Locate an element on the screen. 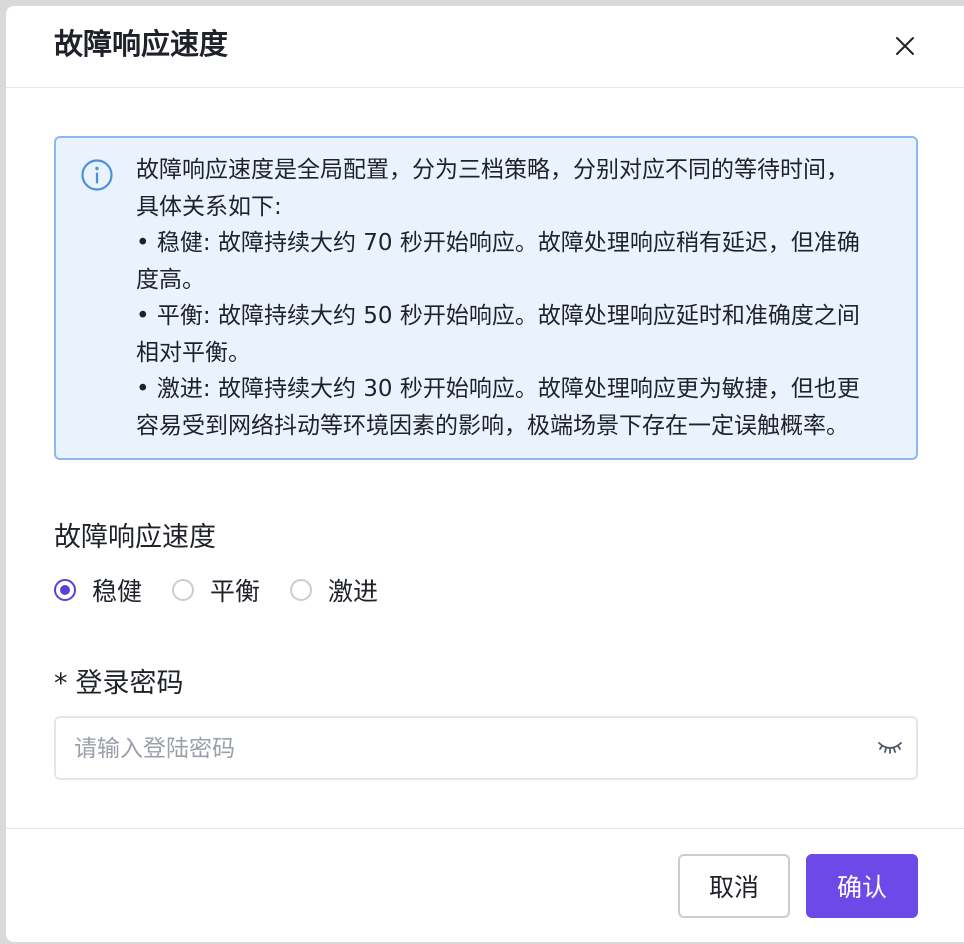  info-line: 相对平衡。 is located at coordinates (193, 352).